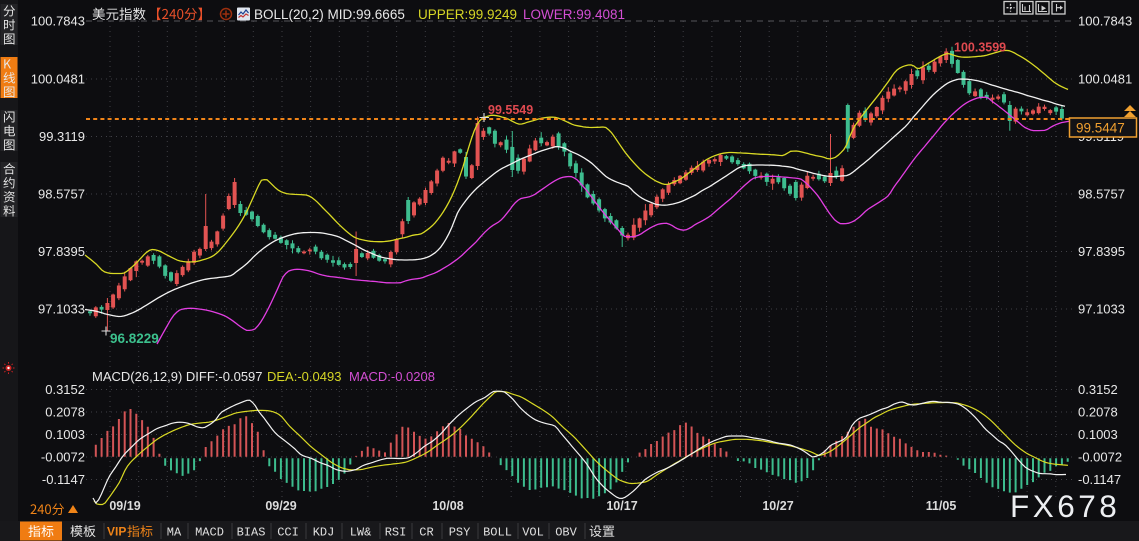  What do you see at coordinates (396, 533) in the screenshot?
I see `svg-text: RSI` at bounding box center [396, 533].